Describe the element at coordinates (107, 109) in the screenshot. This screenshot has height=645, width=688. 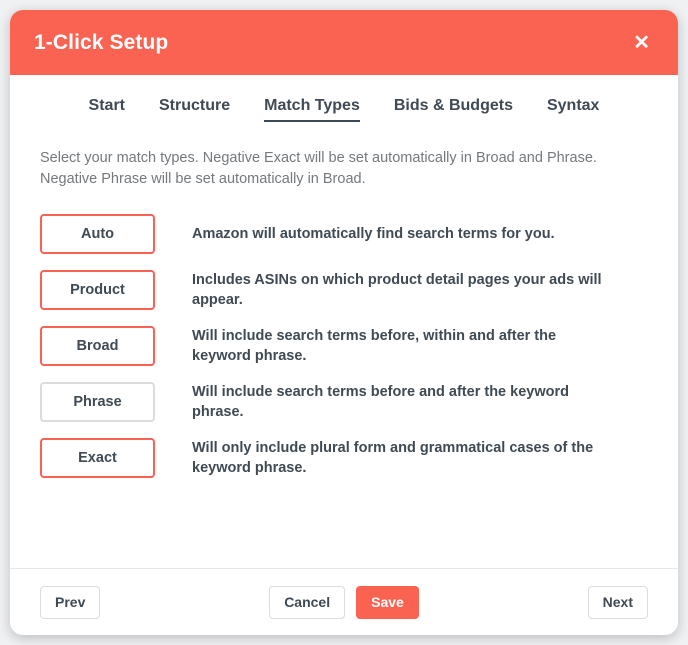
I see `tab-start: Start` at that location.